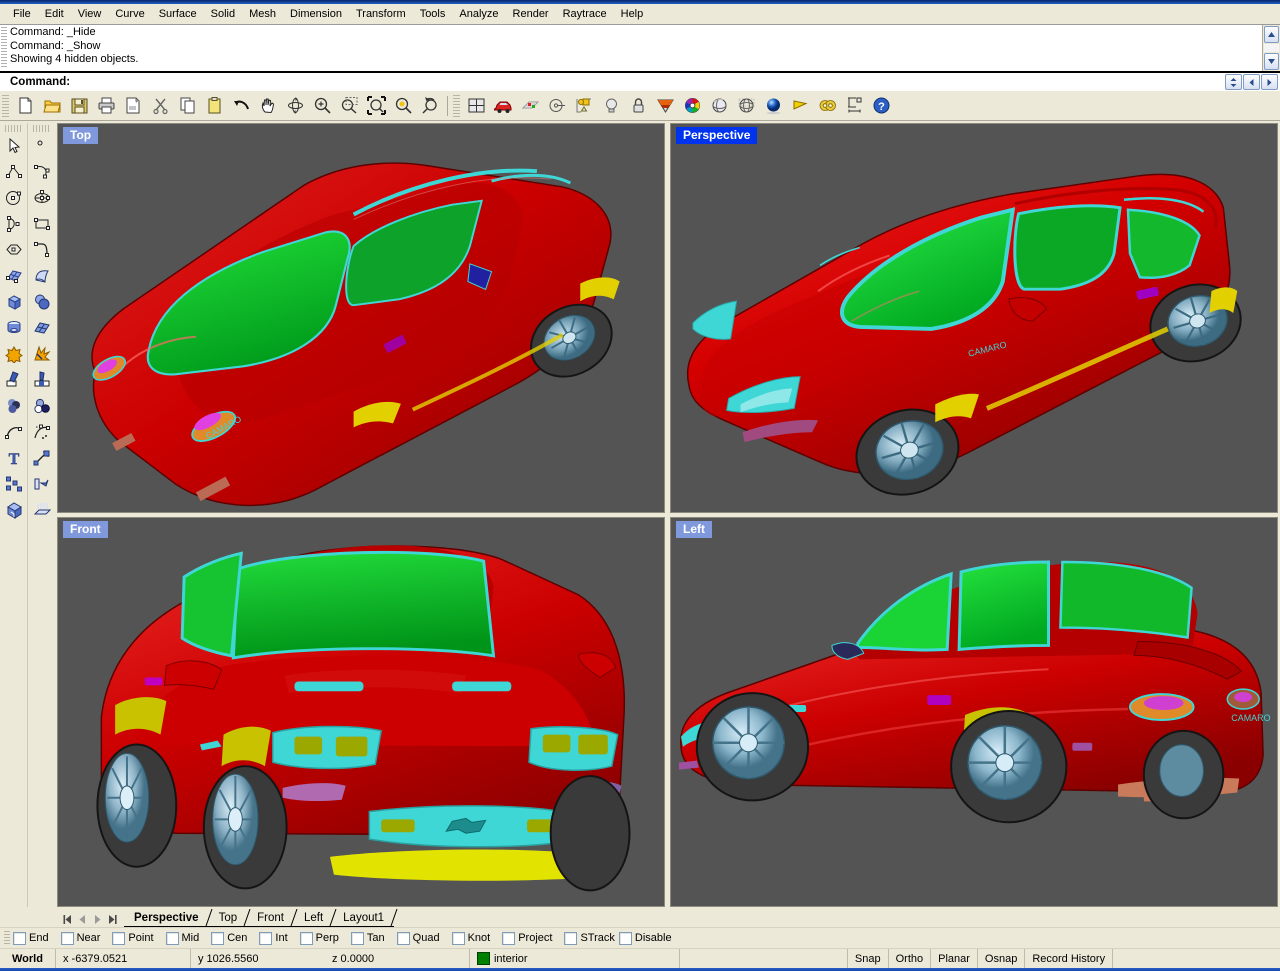  Describe the element at coordinates (910, 958) in the screenshot. I see `status-toggle-ortho: Ortho` at that location.